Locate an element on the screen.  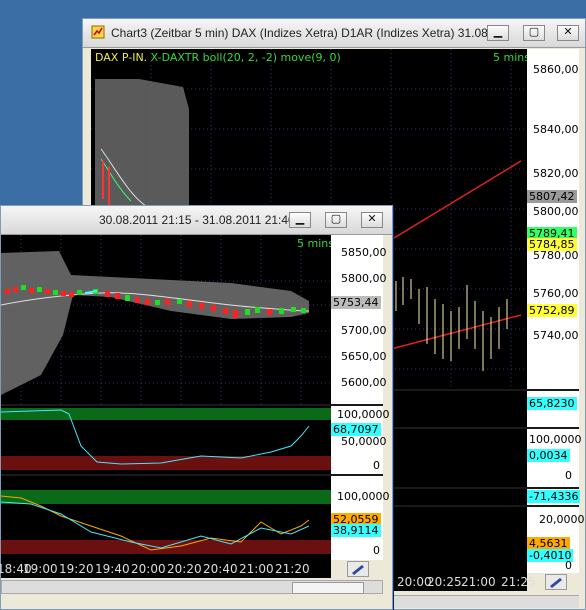
indicators-label: X-DAXTR boll(20, 2, -2) move(9, 0) is located at coordinates (245, 57).